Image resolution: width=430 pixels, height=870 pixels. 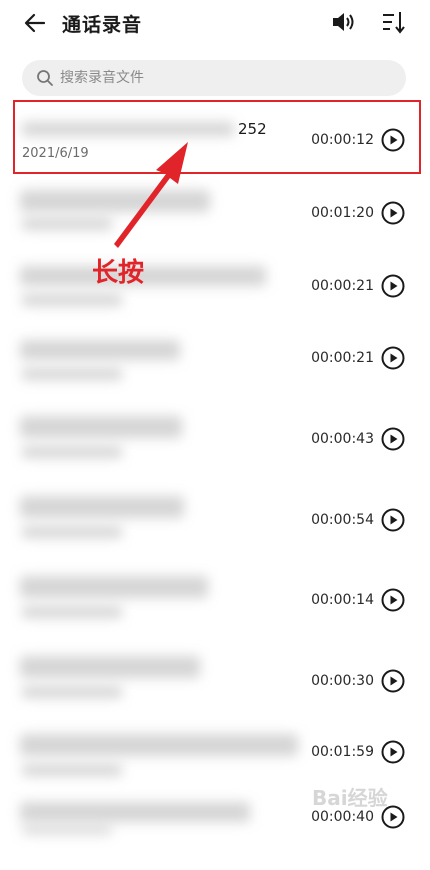 I want to click on search-bar, so click(x=214, y=78).